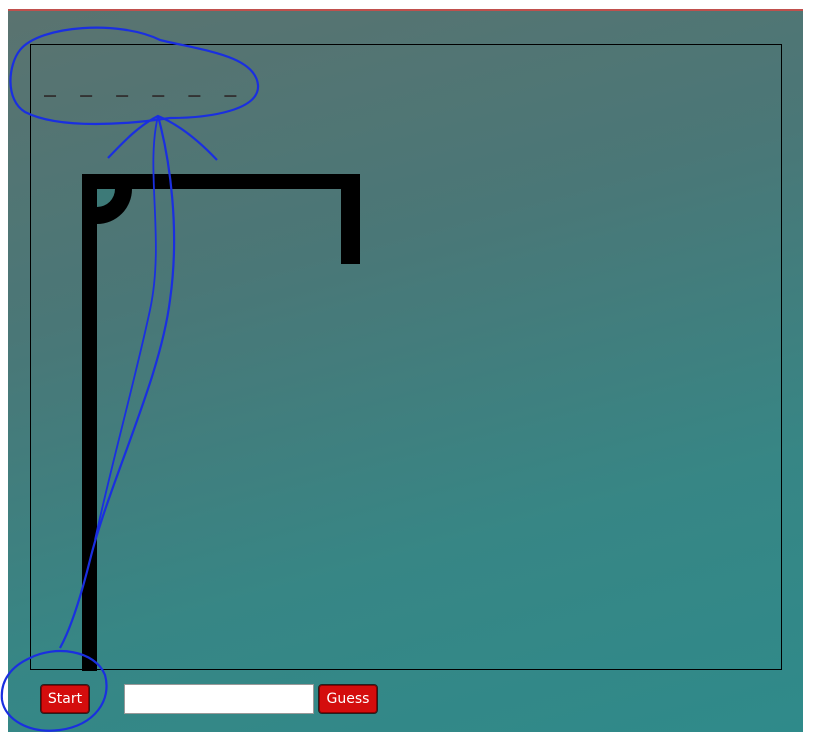  What do you see at coordinates (143, 85) in the screenshot?
I see `word-mask-display: _ _ _ _ _ _` at bounding box center [143, 85].